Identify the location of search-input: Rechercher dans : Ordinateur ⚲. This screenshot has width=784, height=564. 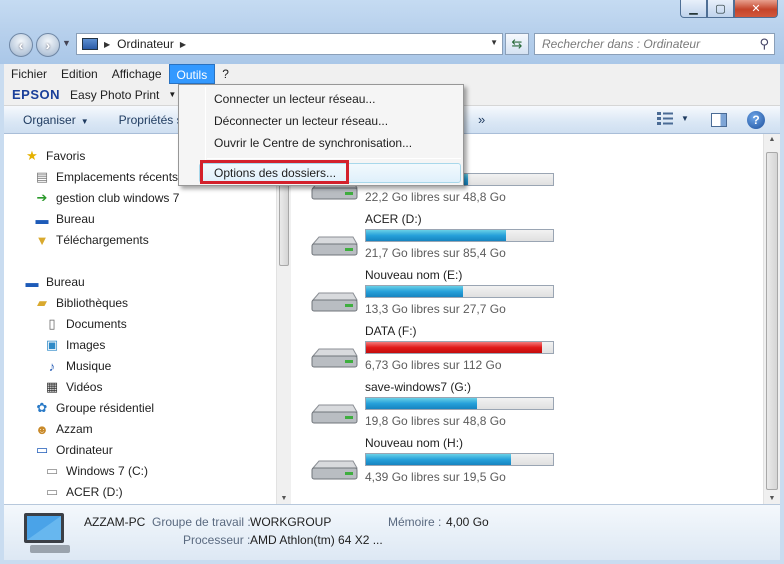
(654, 44).